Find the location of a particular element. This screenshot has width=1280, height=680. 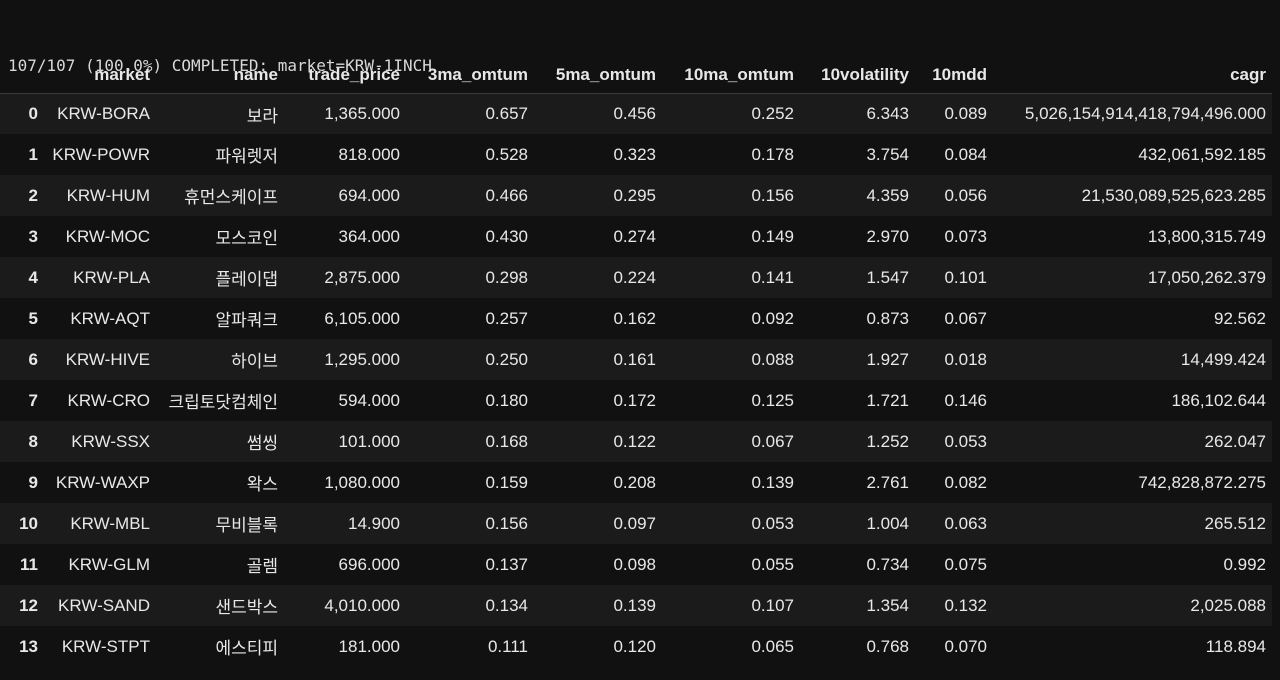

cell-cagr: 92.562 is located at coordinates (1240, 318).